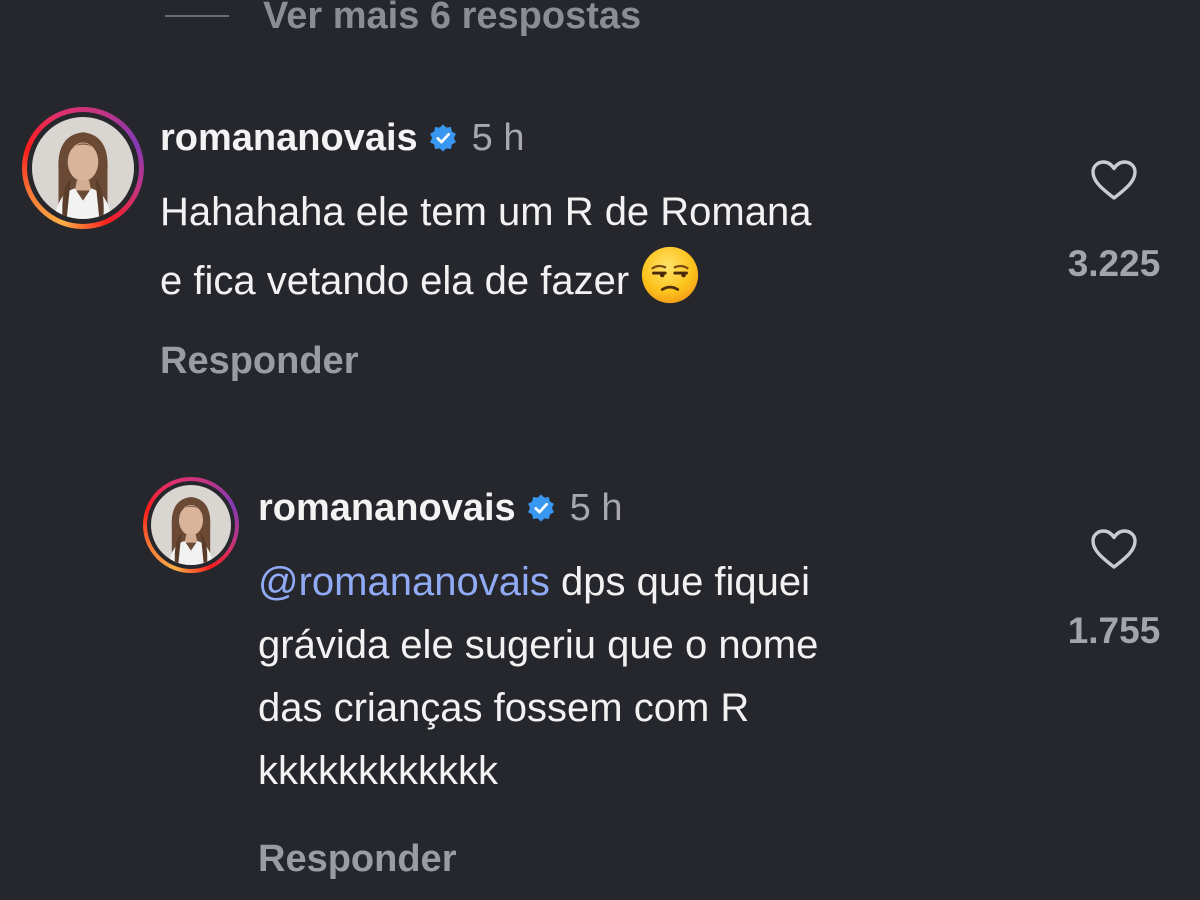 The image size is (1200, 900). What do you see at coordinates (504, 708) in the screenshot?
I see `comment-line: das crianças fossem com R` at bounding box center [504, 708].